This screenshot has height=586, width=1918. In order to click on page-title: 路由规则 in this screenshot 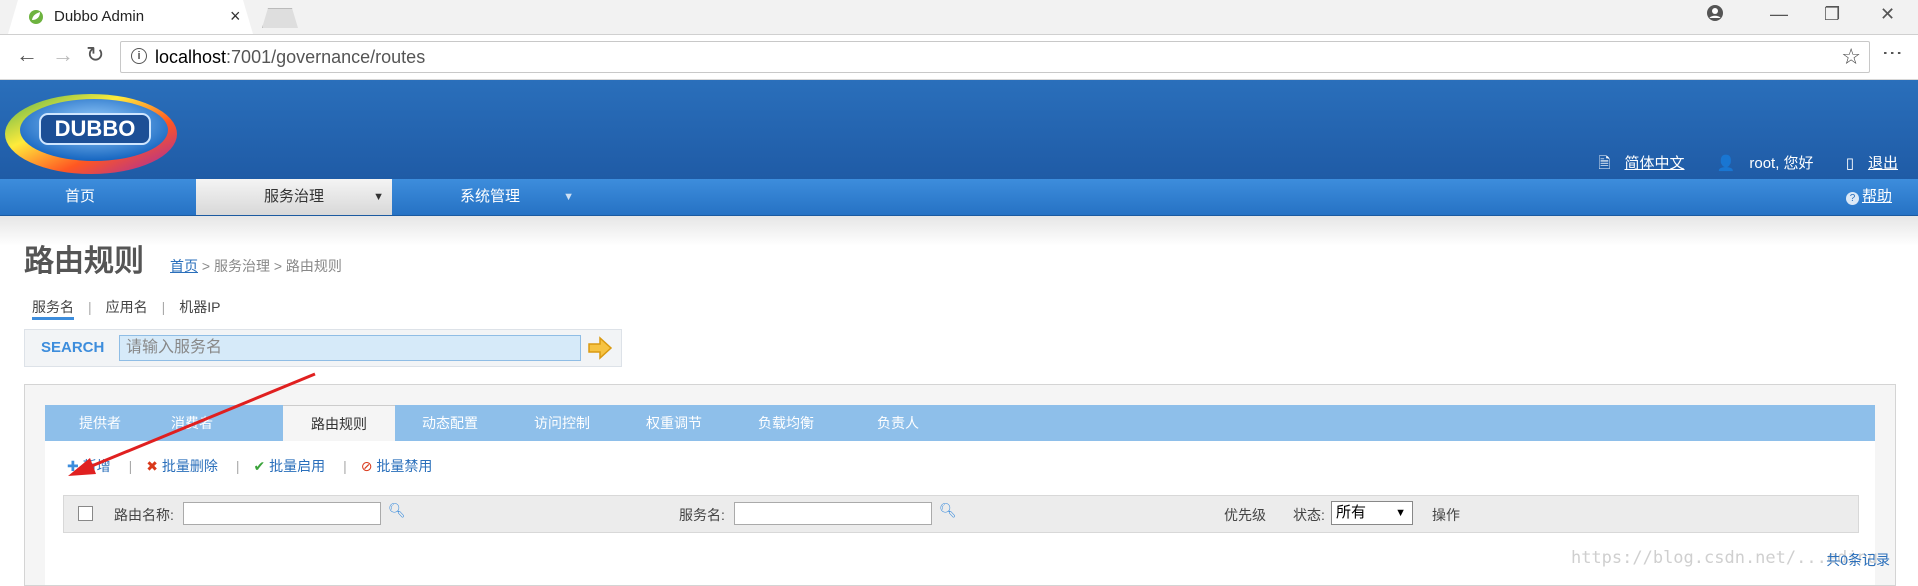, I will do `click(84, 261)`.